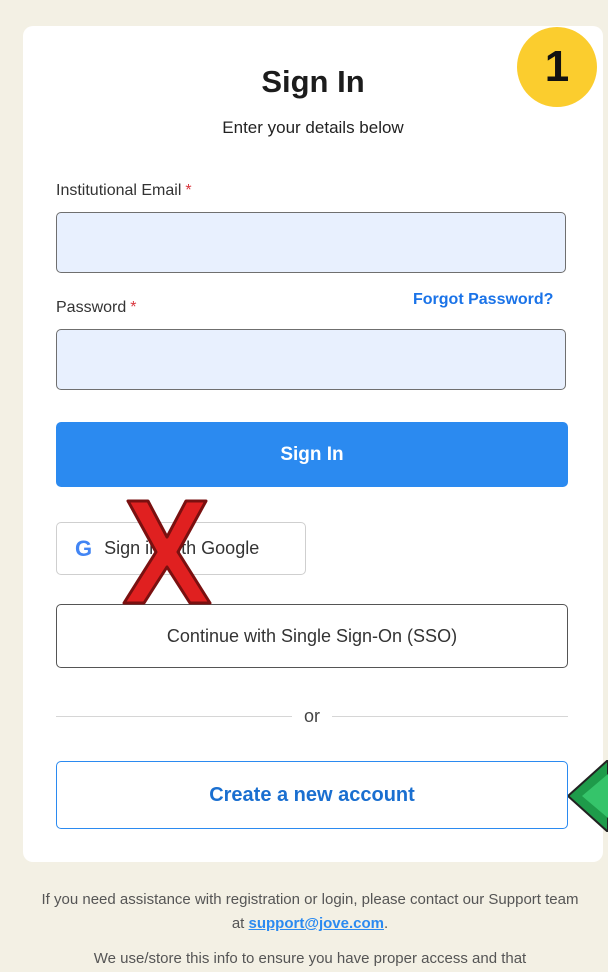  What do you see at coordinates (316, 923) in the screenshot?
I see `support-email-link: support@jove.com` at bounding box center [316, 923].